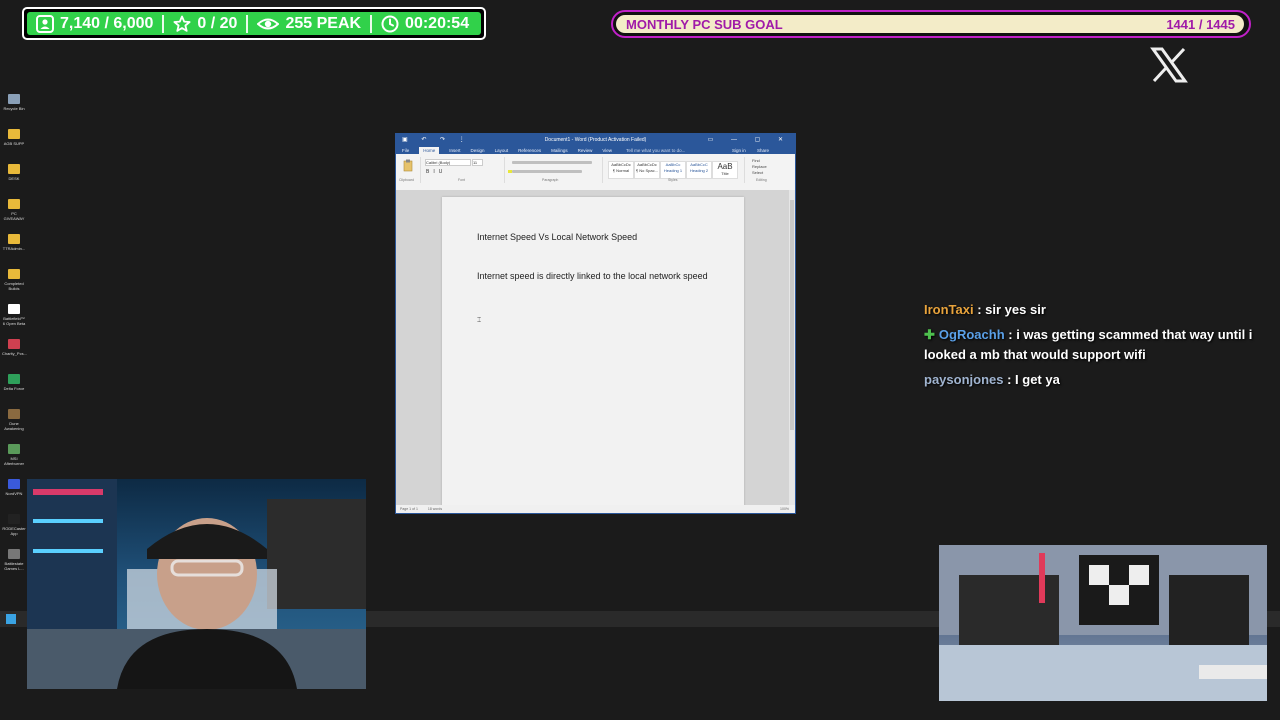 Image resolution: width=1280 pixels, height=720 pixels. I want to click on tab-mailings: Mailings, so click(559, 150).